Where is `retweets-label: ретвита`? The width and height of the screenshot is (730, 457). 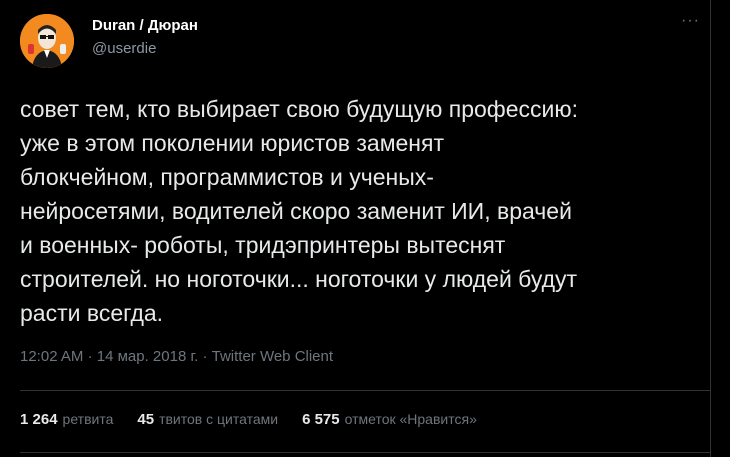 retweets-label: ретвита is located at coordinates (88, 419).